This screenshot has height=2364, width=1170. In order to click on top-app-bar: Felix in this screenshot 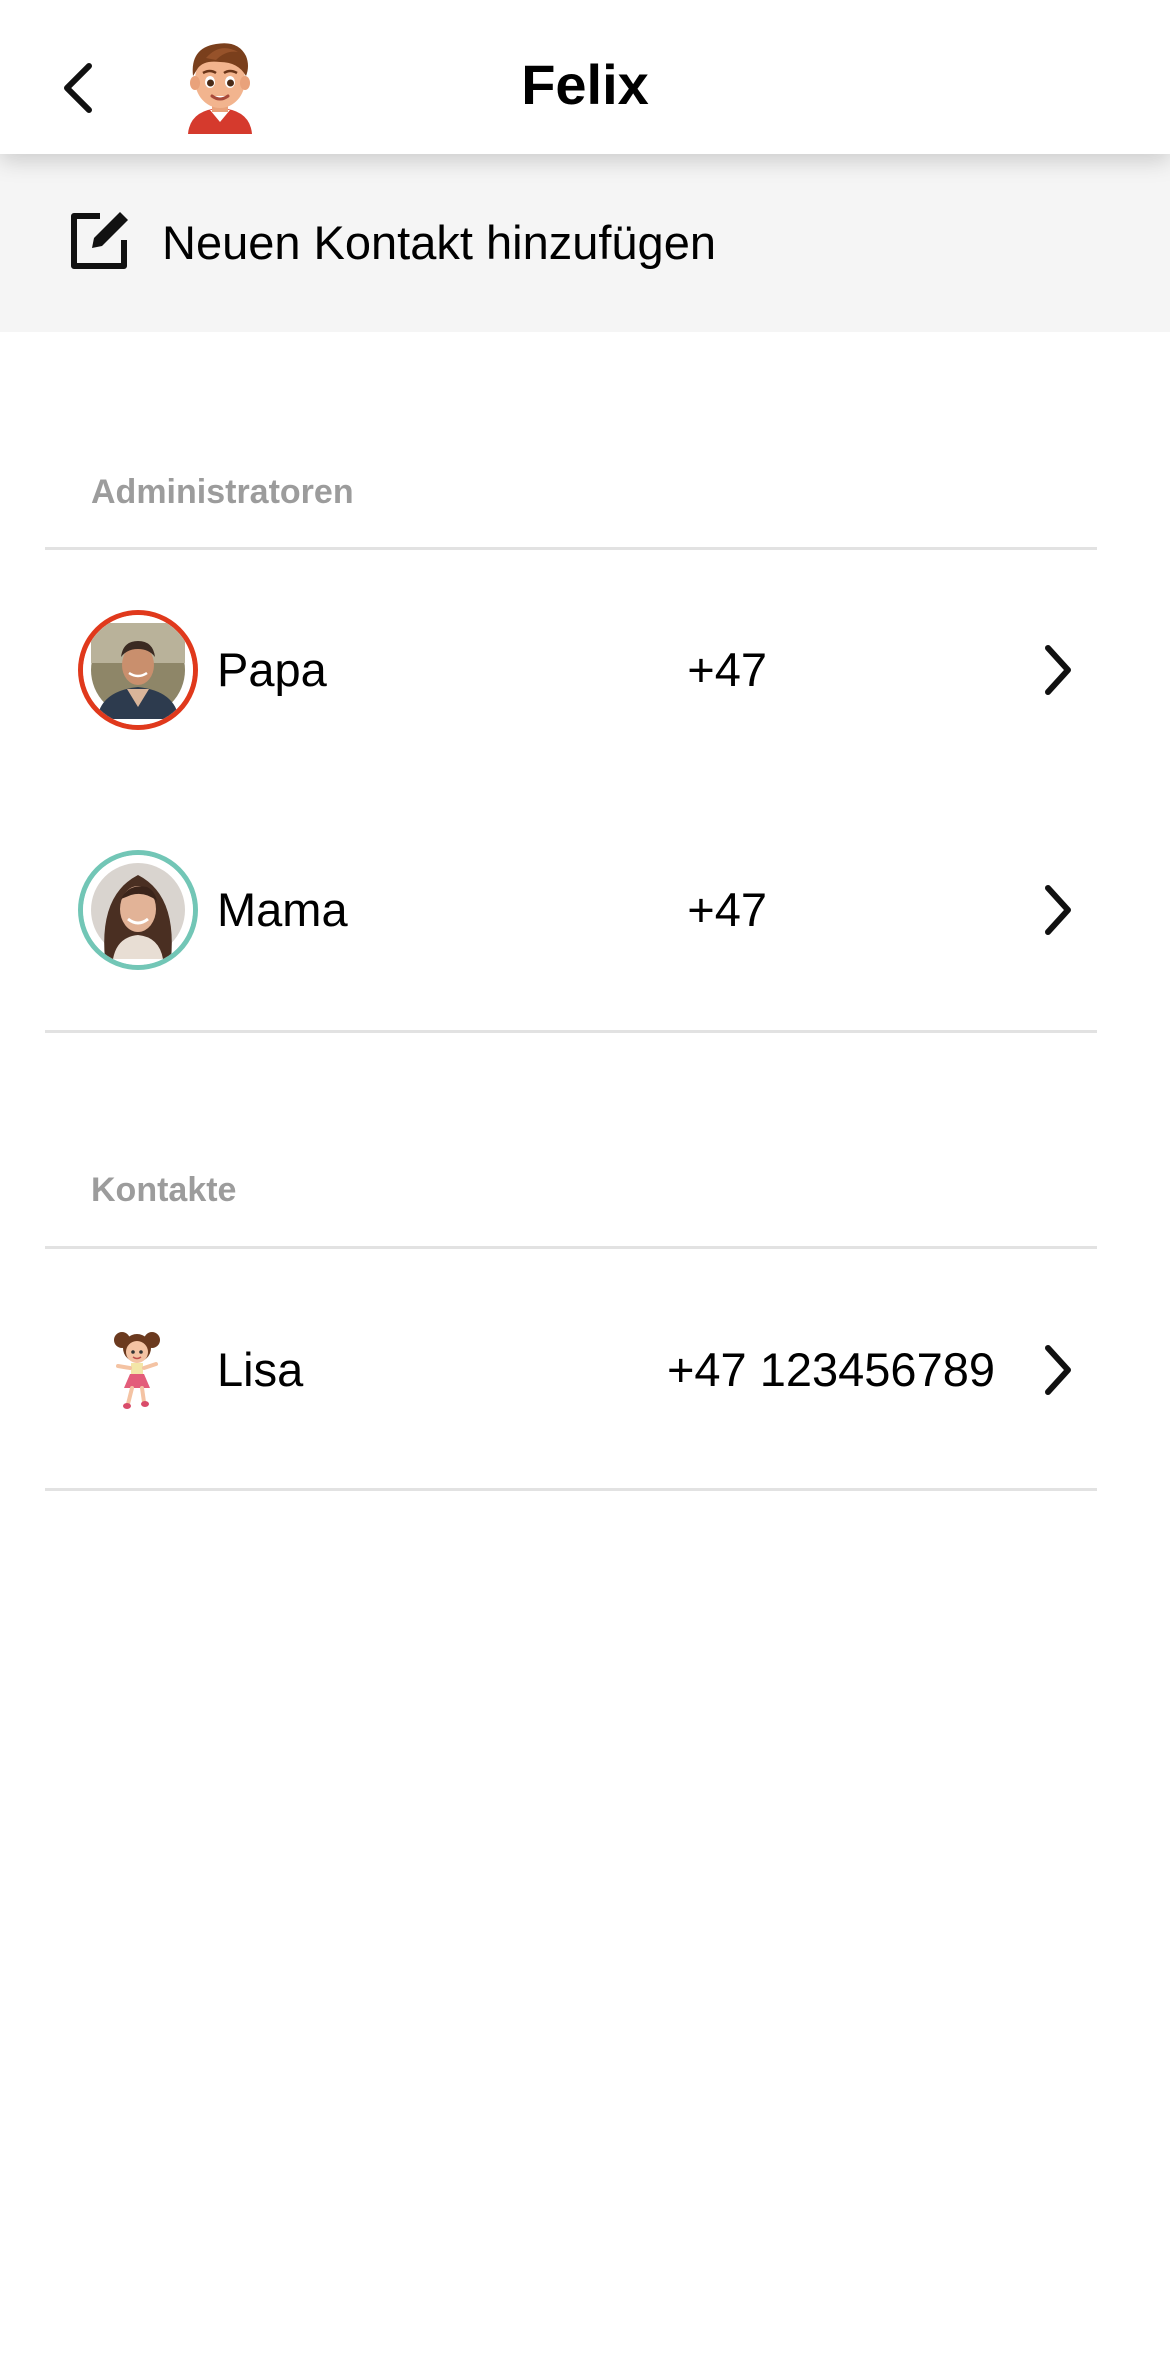, I will do `click(585, 77)`.